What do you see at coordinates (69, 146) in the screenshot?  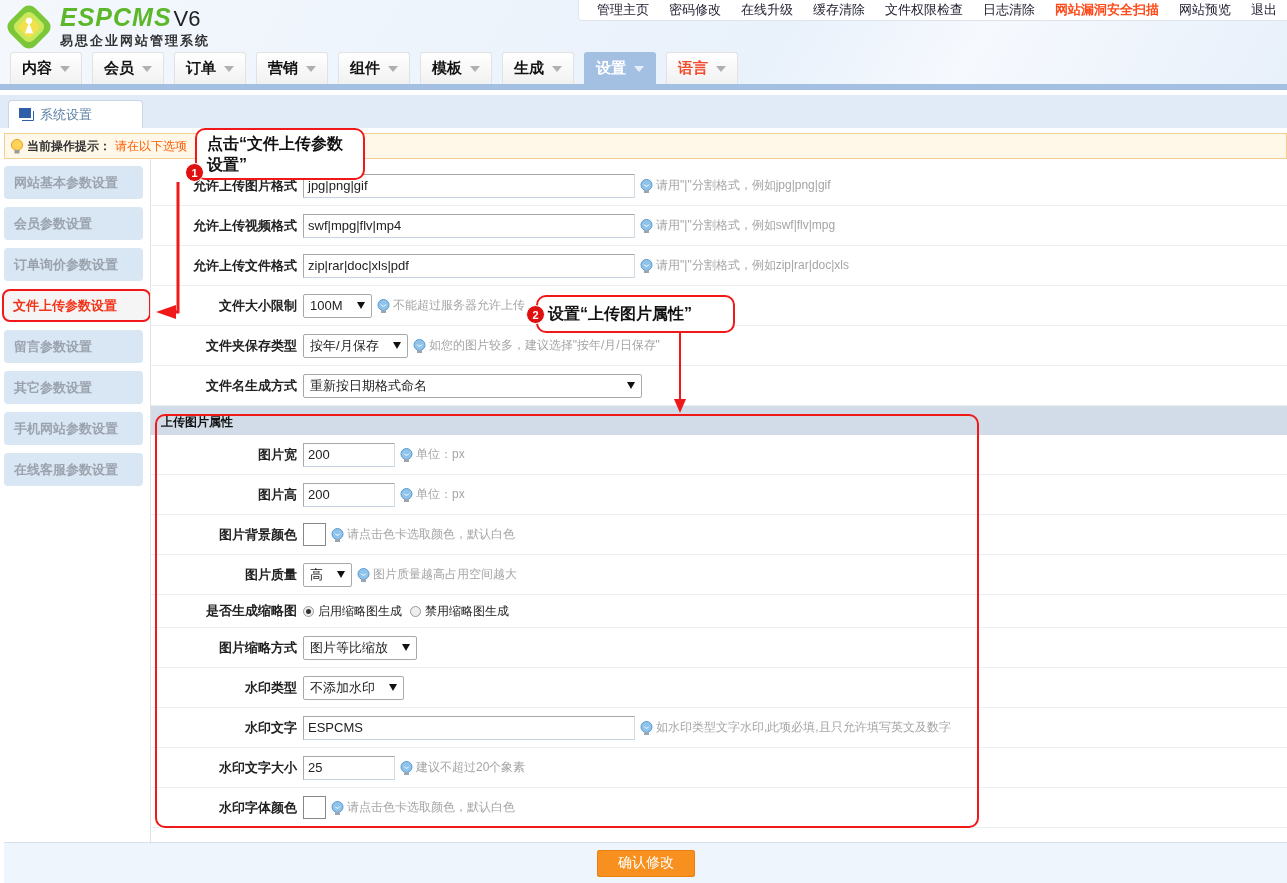 I see `tip-title: 当前操作提示：` at bounding box center [69, 146].